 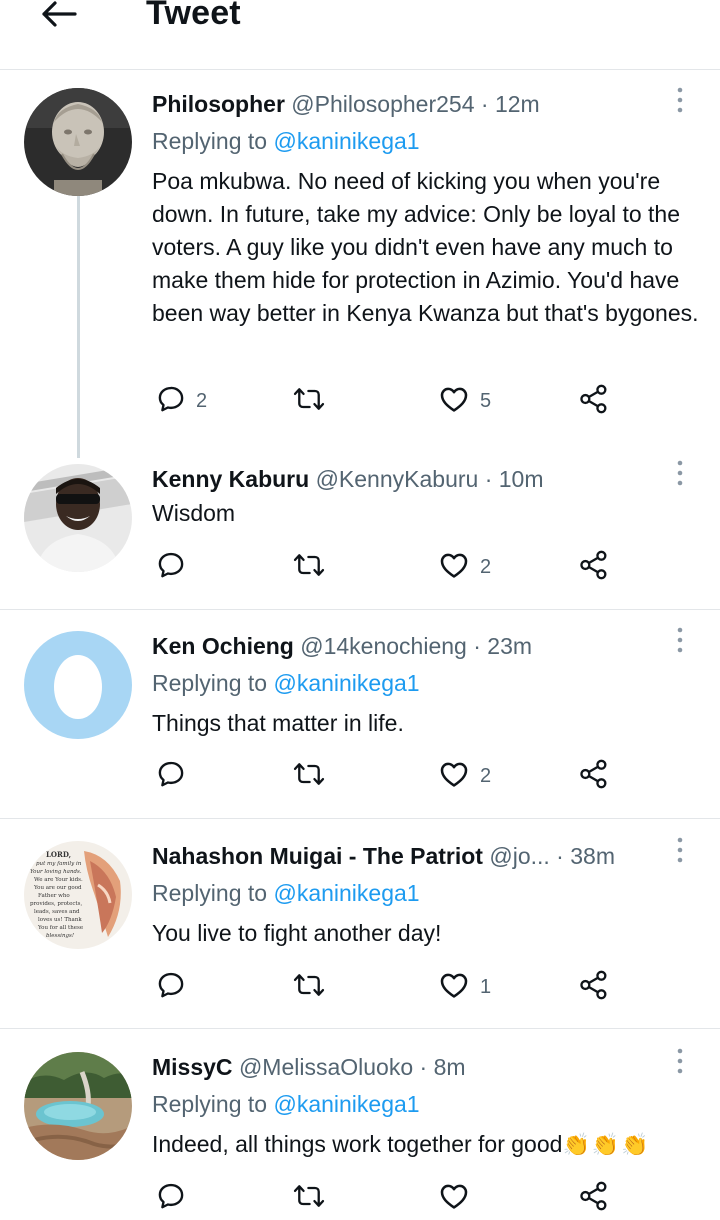 What do you see at coordinates (387, 1198) in the screenshot?
I see `tweet-actions` at bounding box center [387, 1198].